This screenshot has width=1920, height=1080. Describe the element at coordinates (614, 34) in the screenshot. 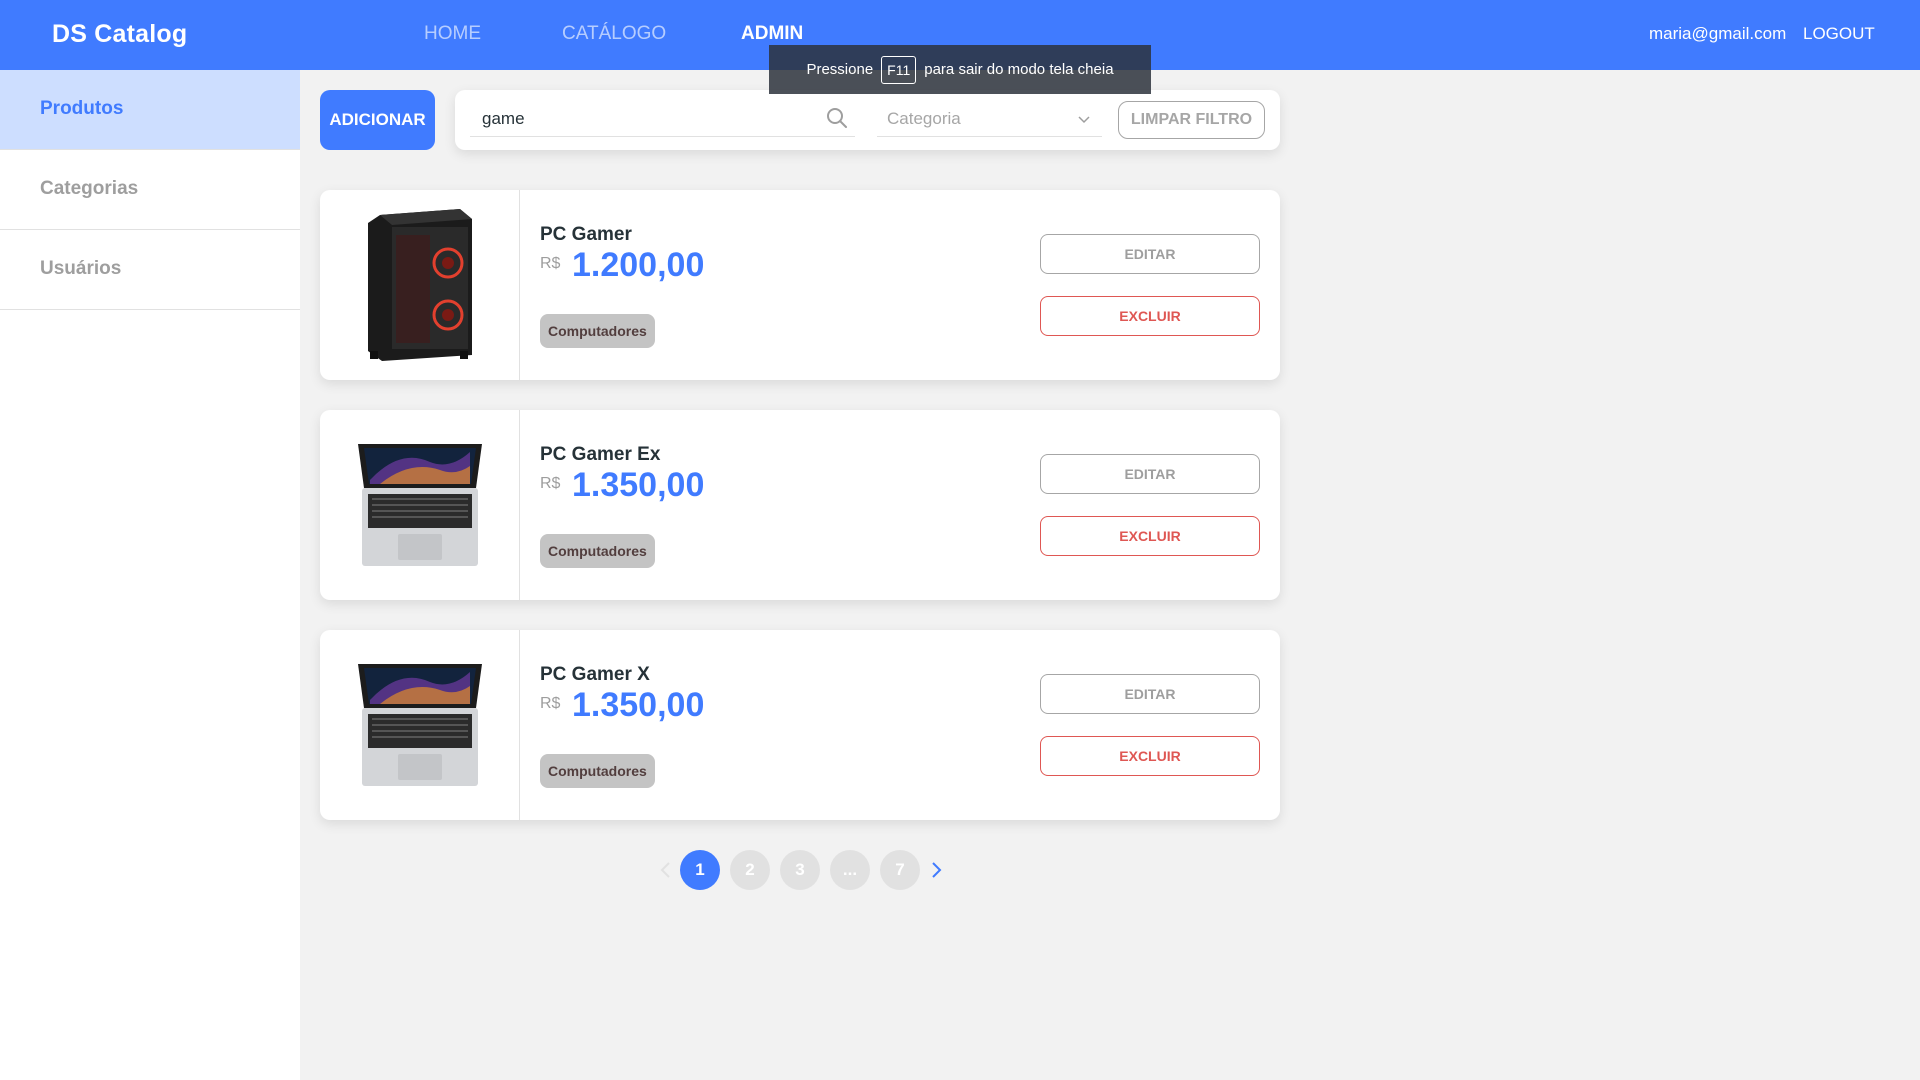

I see `nav-catalog-link: CATÁLOGO` at that location.